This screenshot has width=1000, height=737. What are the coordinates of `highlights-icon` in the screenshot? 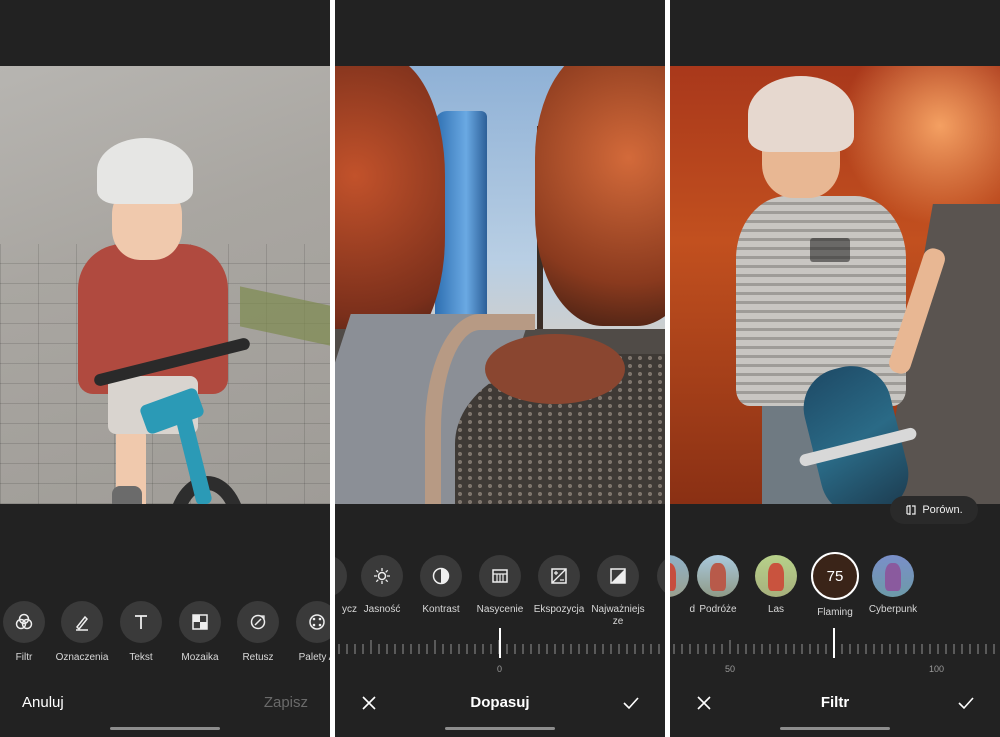 It's located at (618, 576).